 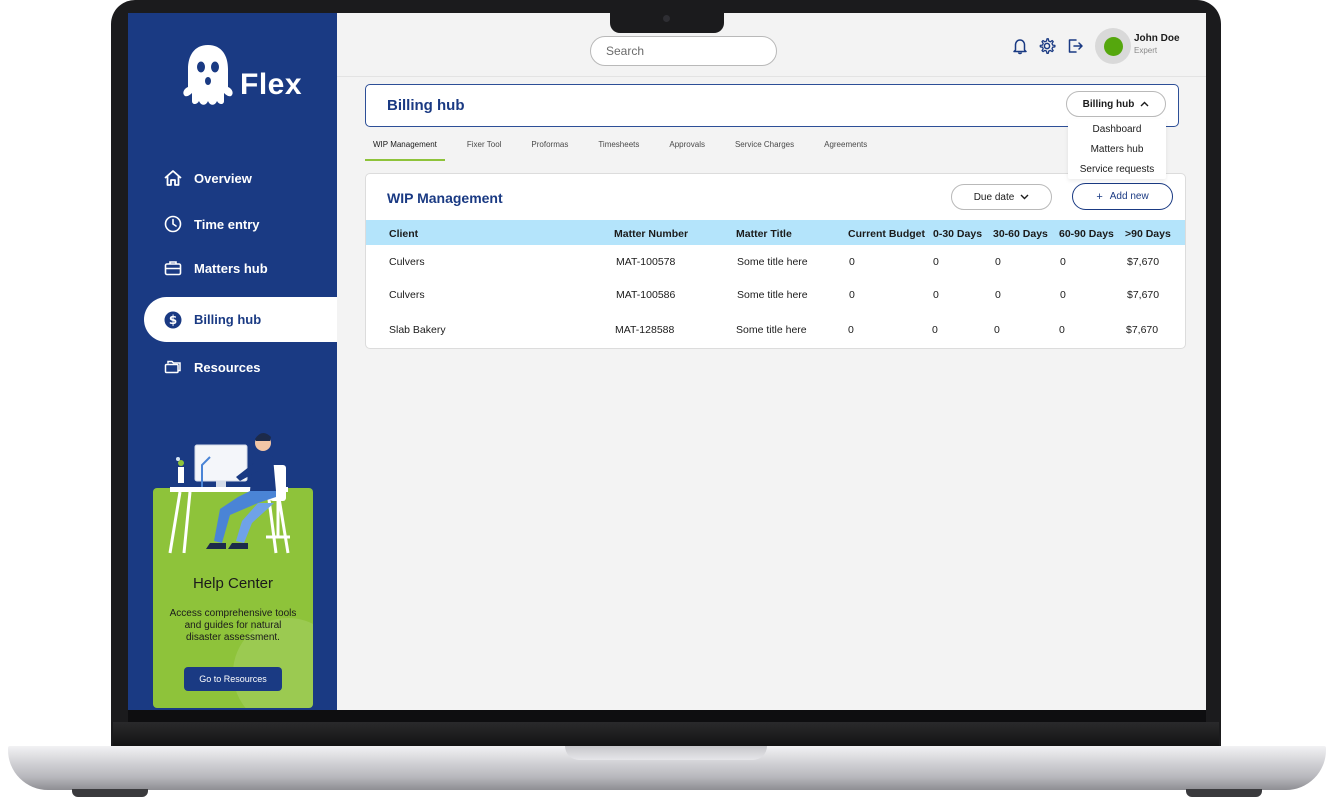 I want to click on dollar-icon: $, so click(x=173, y=320).